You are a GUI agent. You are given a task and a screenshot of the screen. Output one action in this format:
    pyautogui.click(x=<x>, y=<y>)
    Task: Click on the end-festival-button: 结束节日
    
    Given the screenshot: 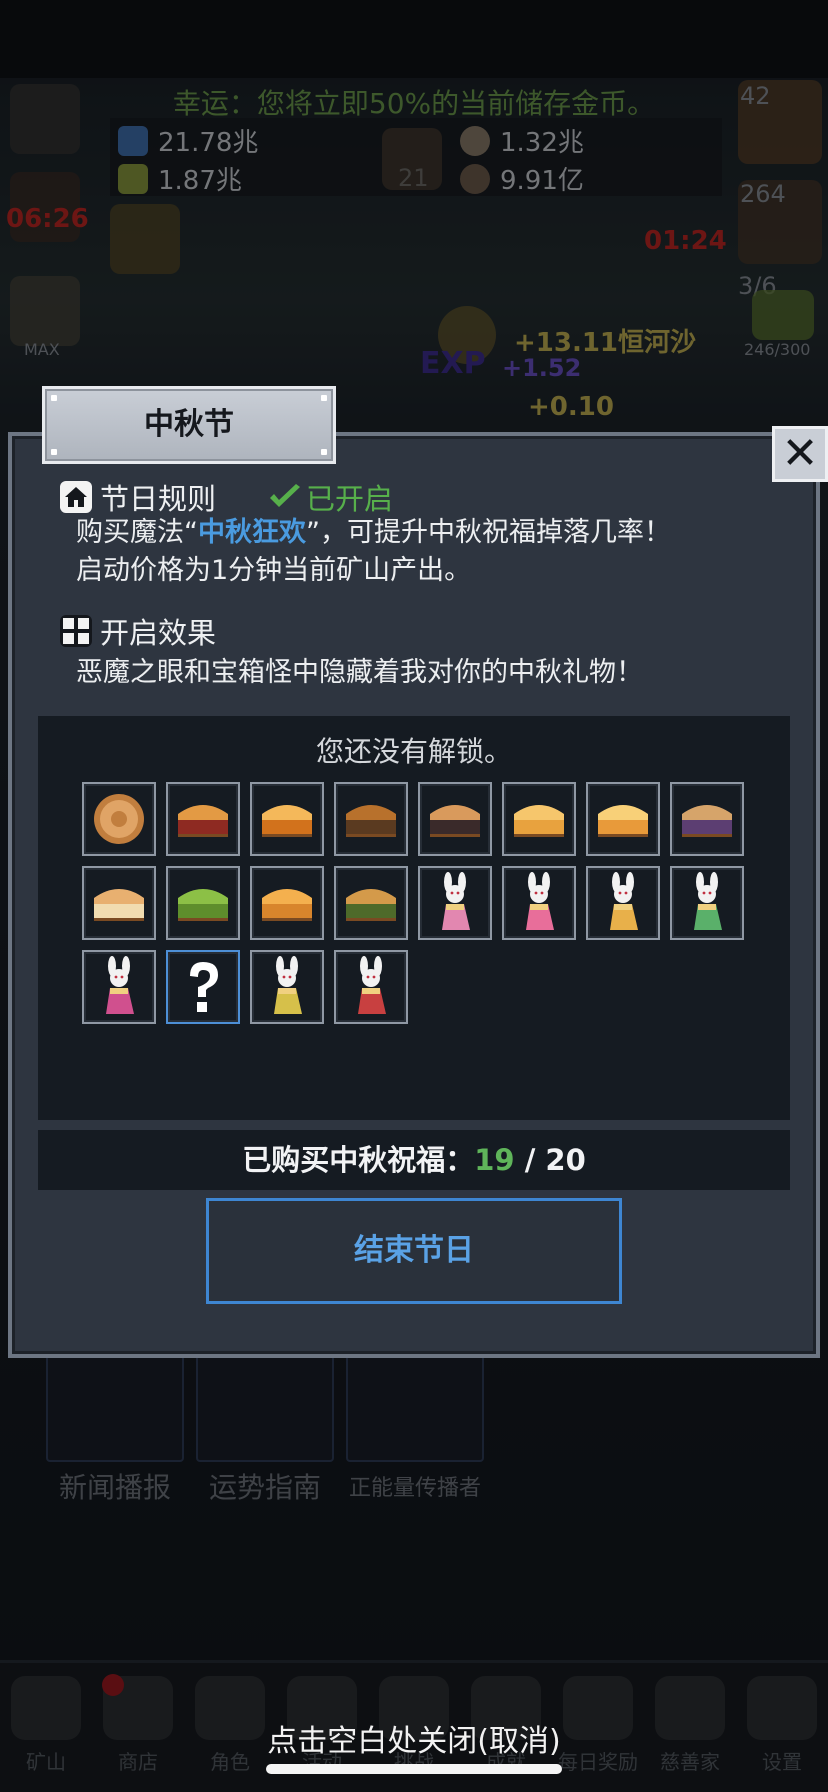 What is the action you would take?
    pyautogui.click(x=414, y=1251)
    